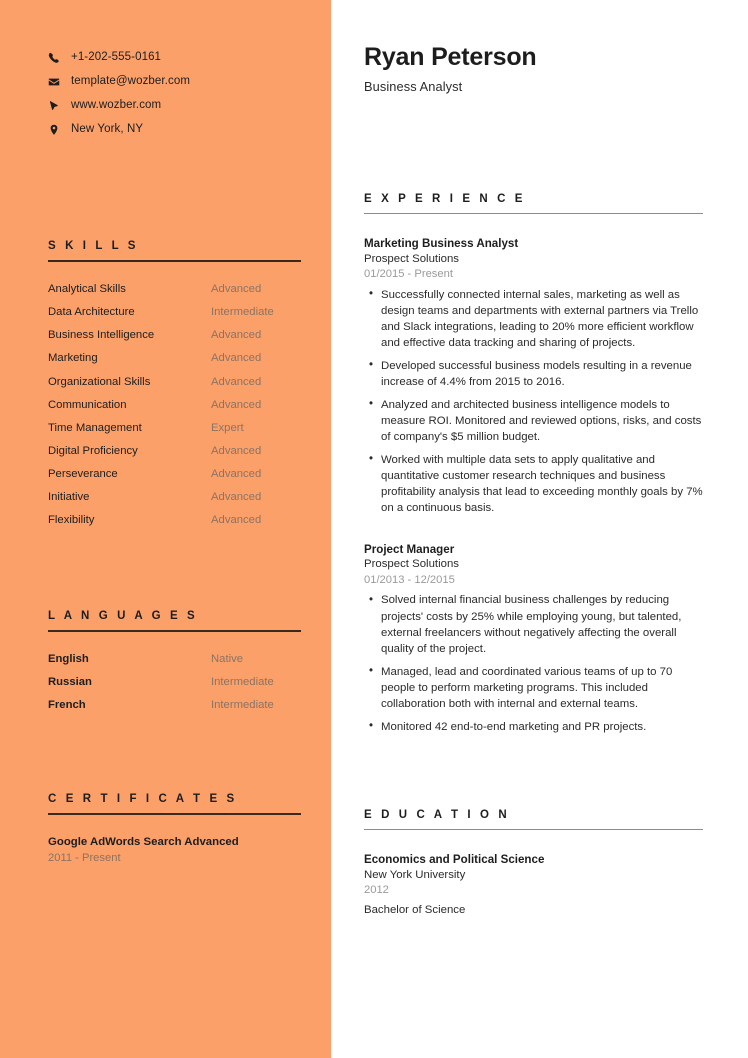  I want to click on envelope-icon, so click(58, 82).